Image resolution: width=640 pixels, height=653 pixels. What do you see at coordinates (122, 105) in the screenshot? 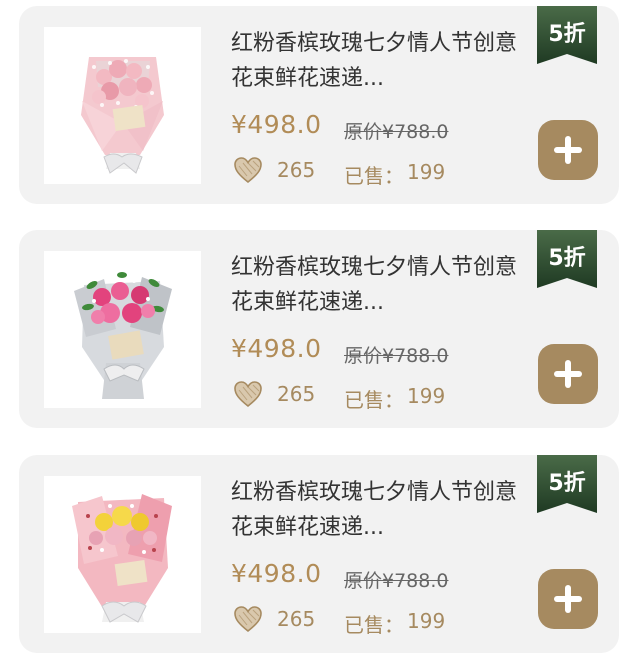
I see `product-image-pink-bouquet` at bounding box center [122, 105].